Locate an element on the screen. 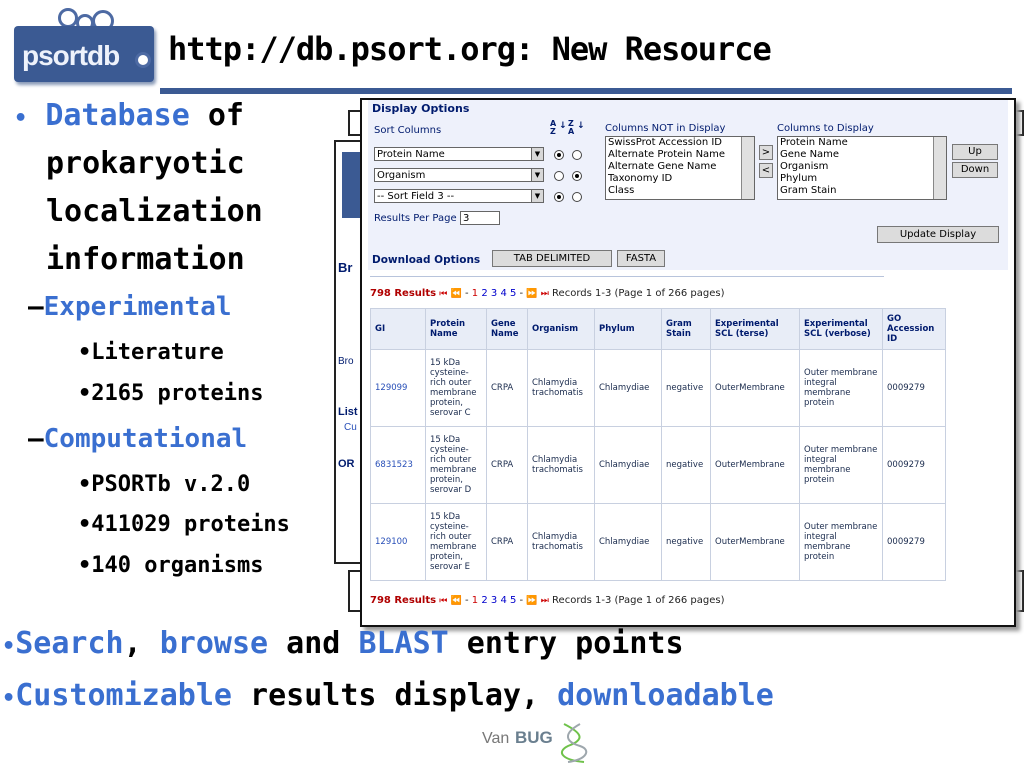  list-item: Organism is located at coordinates (863, 167).